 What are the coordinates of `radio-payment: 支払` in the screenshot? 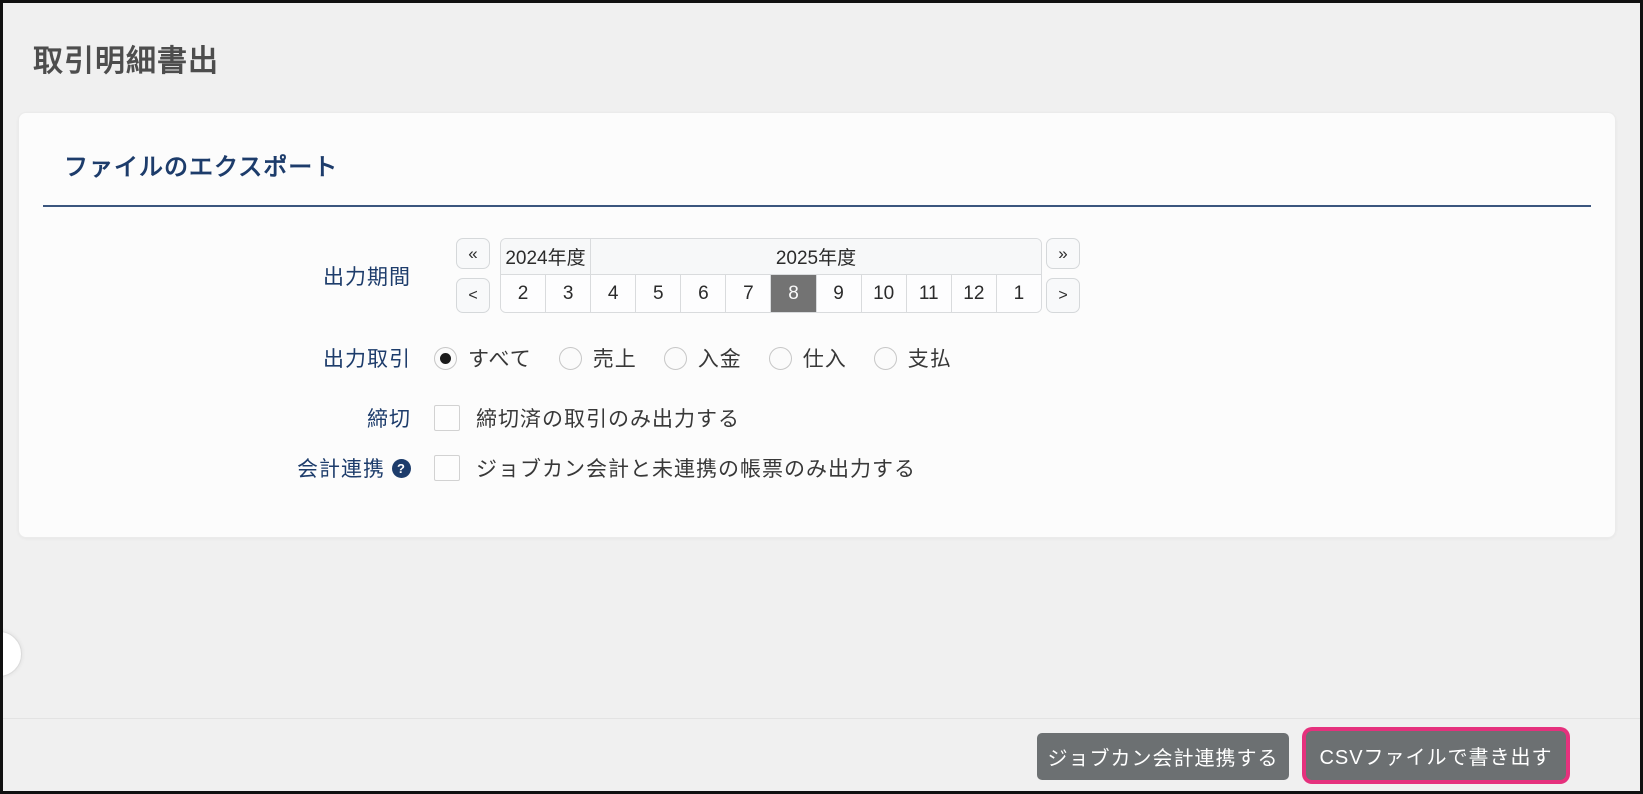 It's located at (912, 358).